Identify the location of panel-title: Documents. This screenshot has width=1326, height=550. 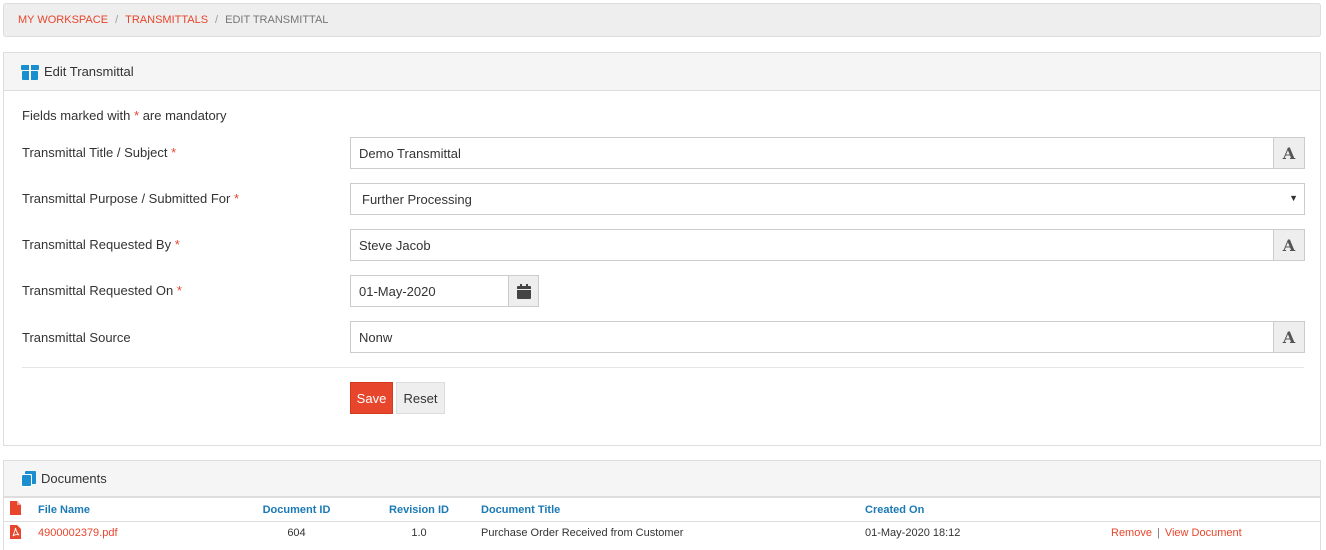
(74, 478).